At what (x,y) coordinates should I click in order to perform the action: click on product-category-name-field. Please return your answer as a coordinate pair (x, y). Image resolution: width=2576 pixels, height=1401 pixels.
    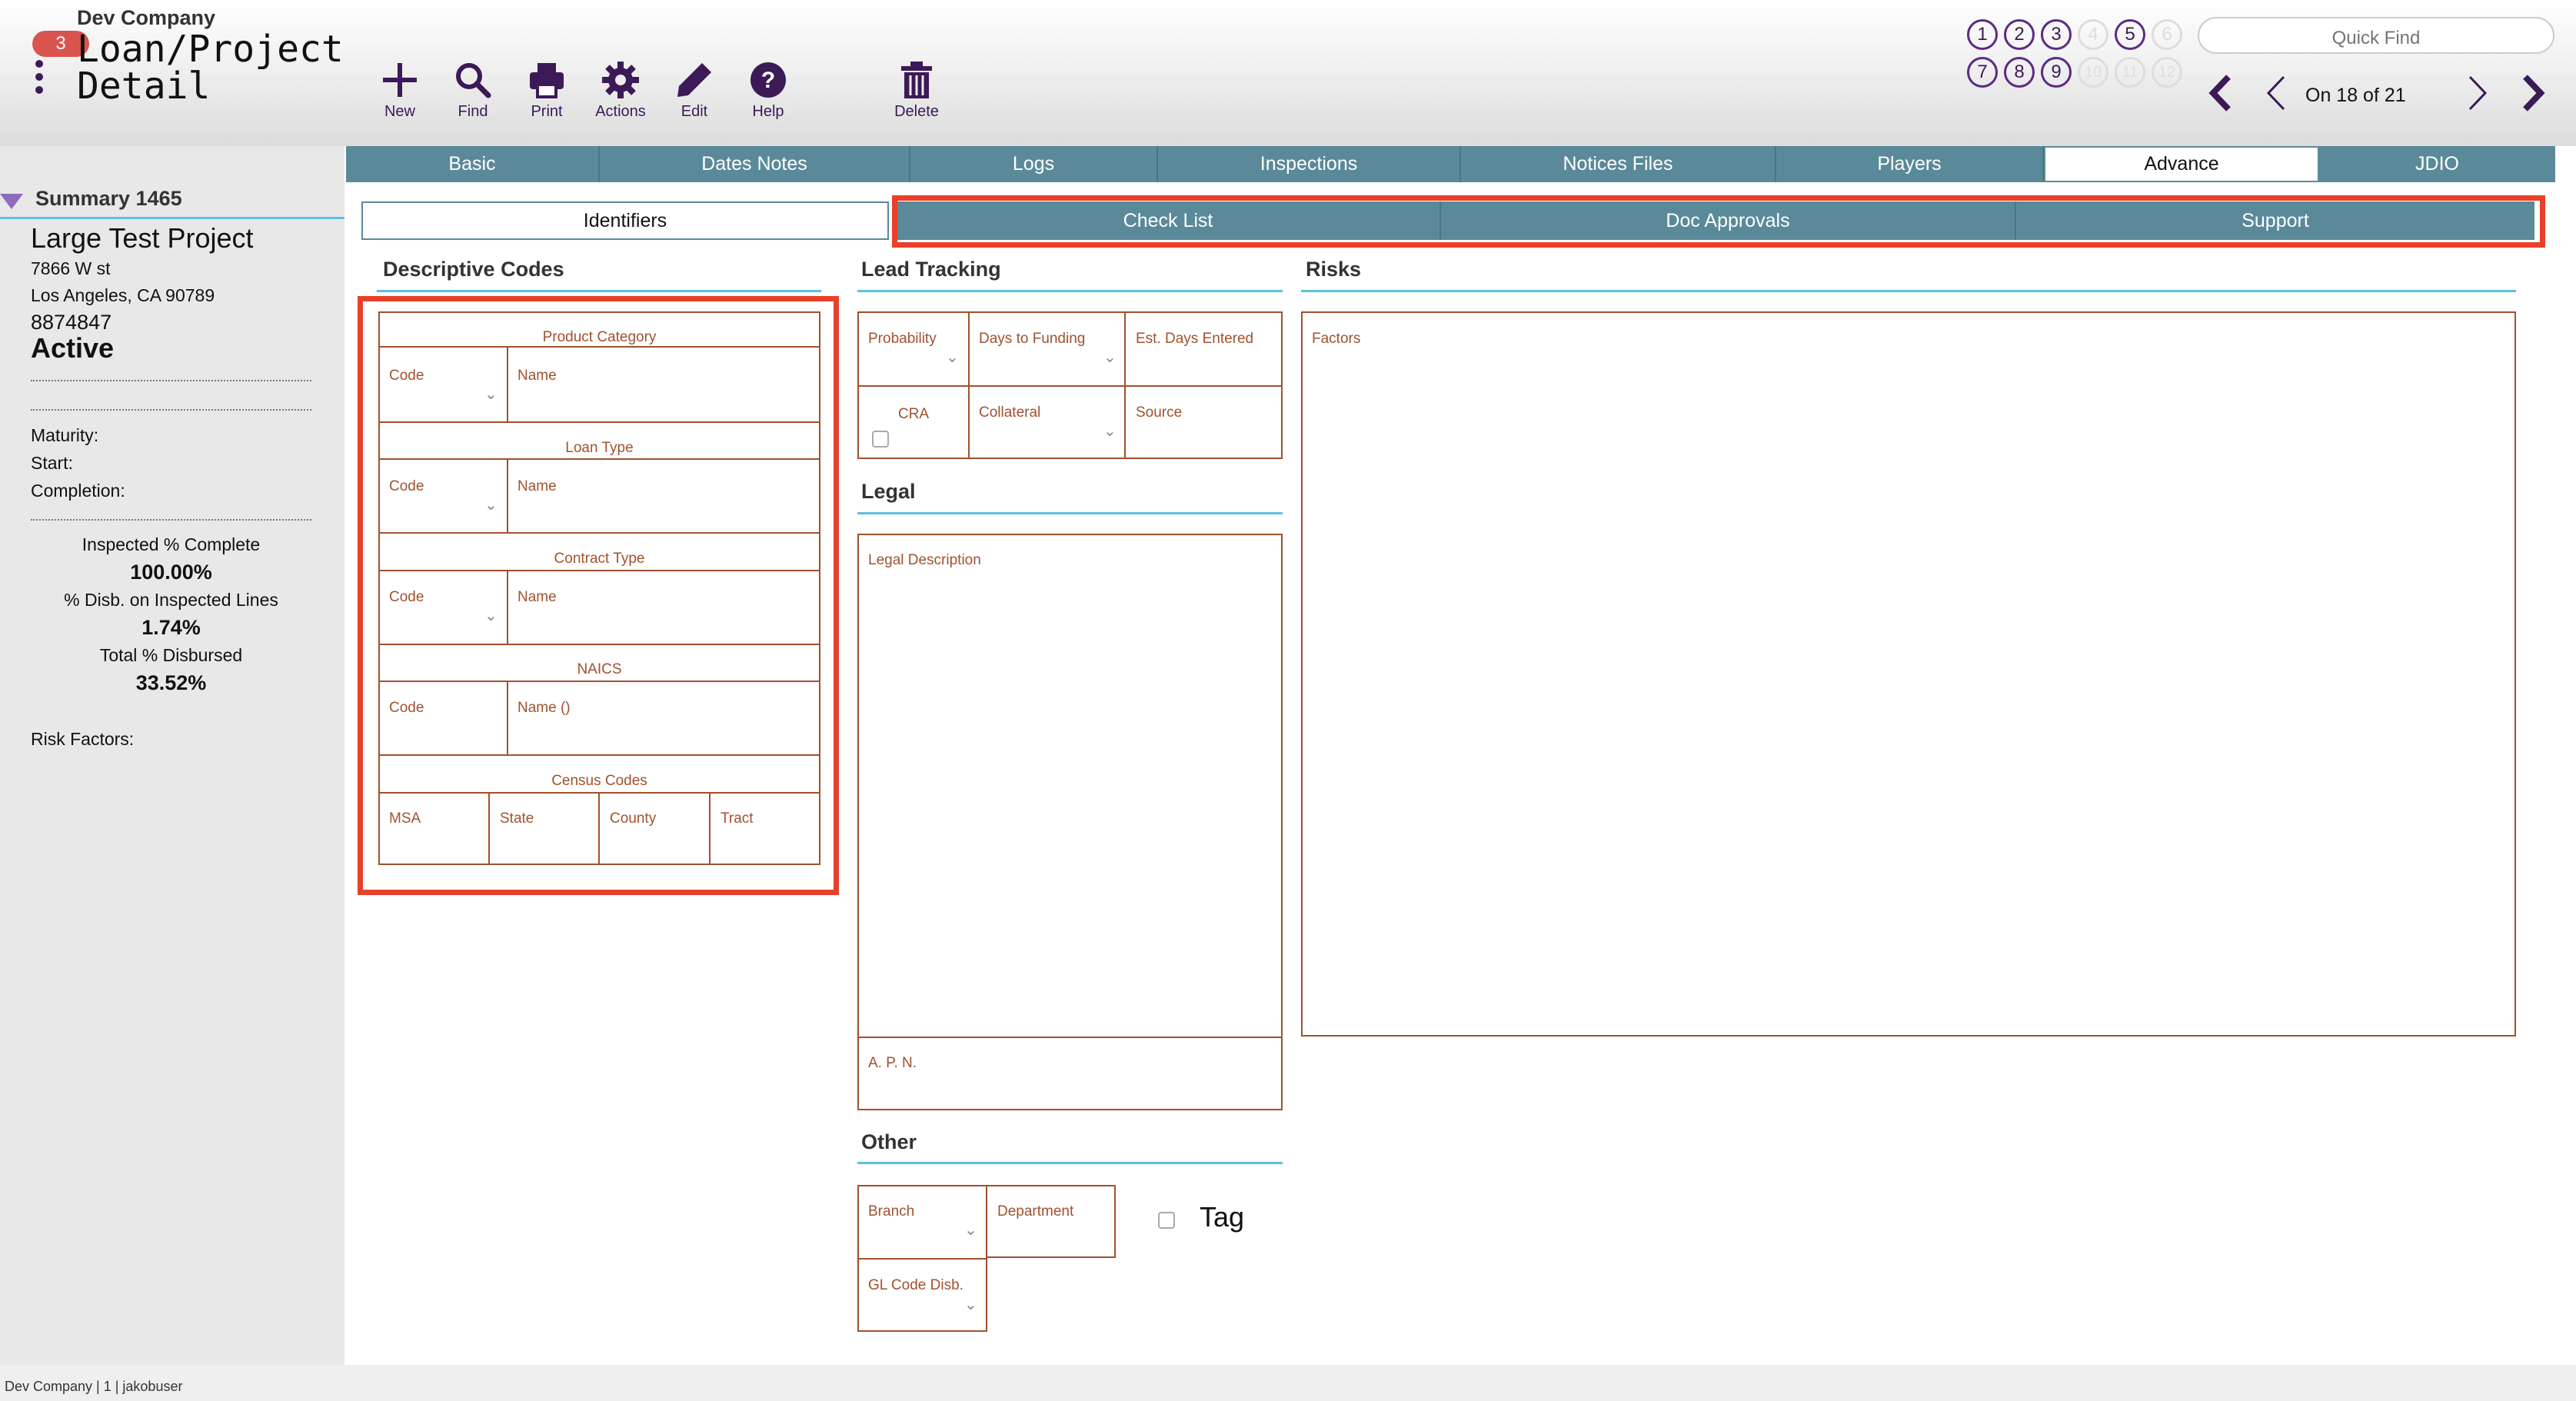
    Looking at the image, I should click on (663, 384).